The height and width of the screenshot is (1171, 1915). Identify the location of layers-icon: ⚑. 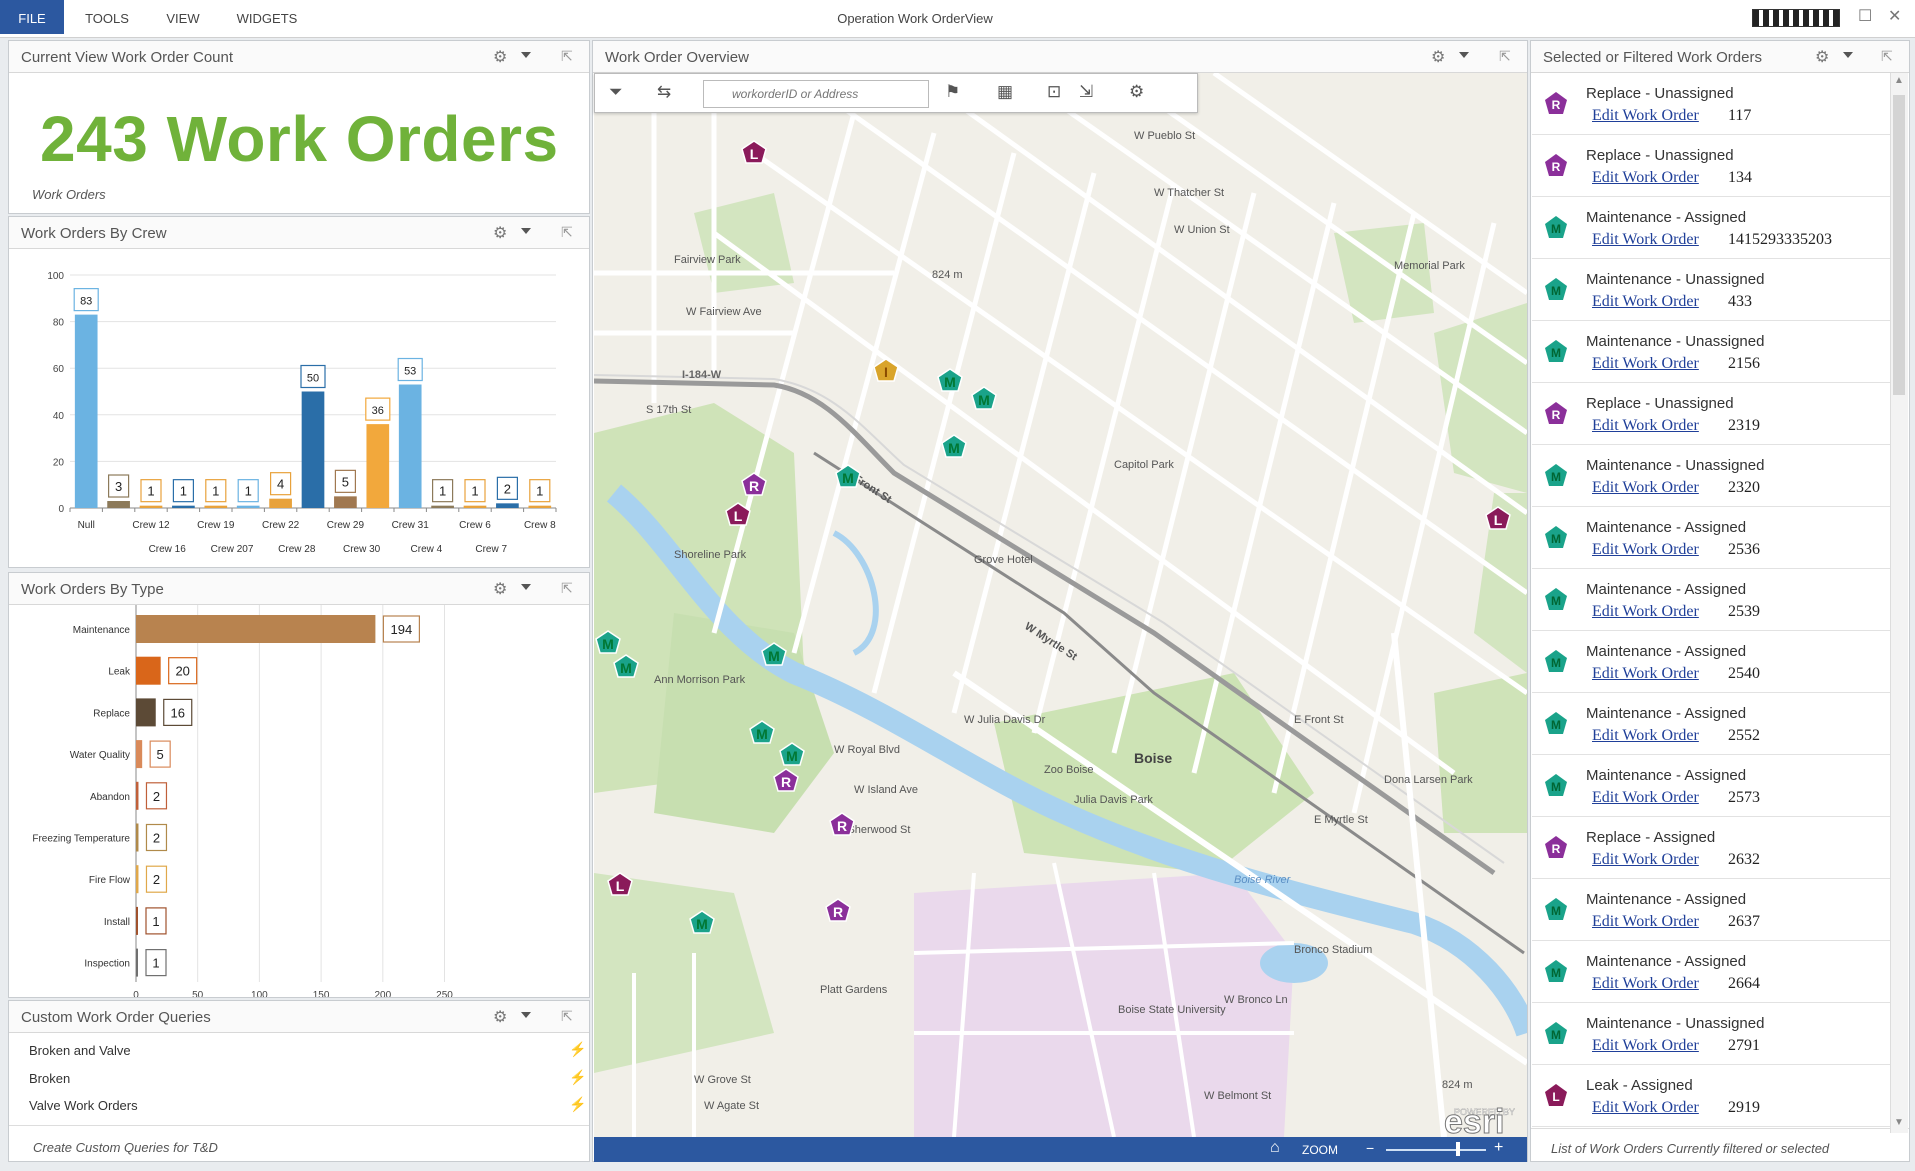
(952, 92).